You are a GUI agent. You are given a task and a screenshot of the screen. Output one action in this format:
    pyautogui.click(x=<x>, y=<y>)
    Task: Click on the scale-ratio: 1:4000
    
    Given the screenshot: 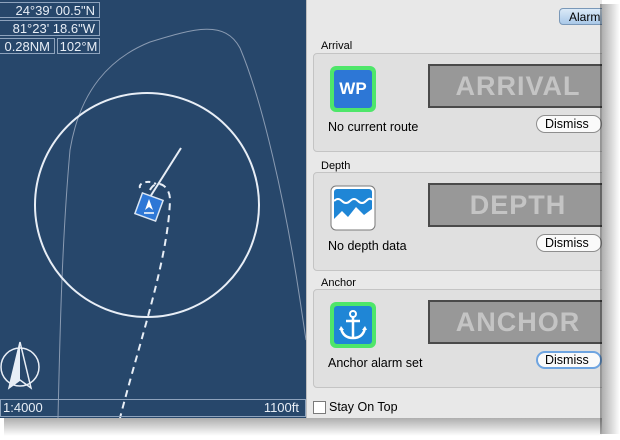 What is the action you would take?
    pyautogui.click(x=23, y=407)
    